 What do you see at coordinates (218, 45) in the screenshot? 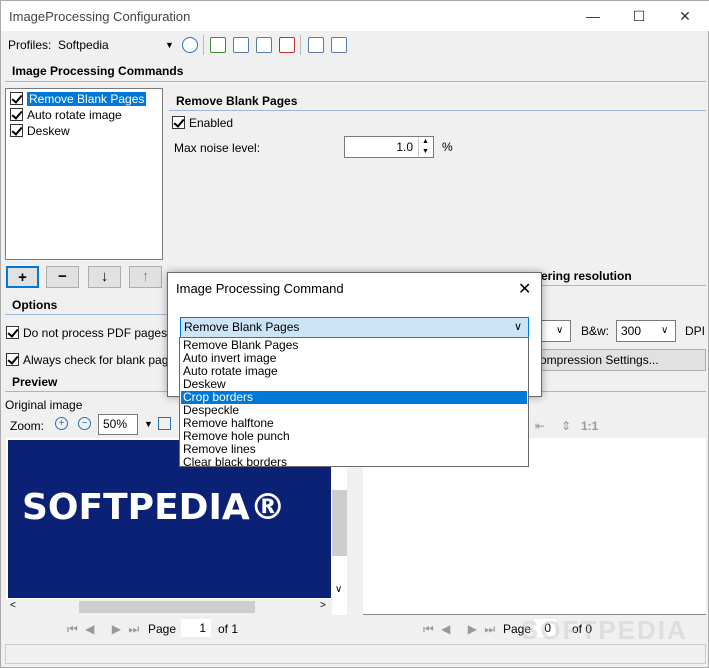
I see `new-profile-icon` at bounding box center [218, 45].